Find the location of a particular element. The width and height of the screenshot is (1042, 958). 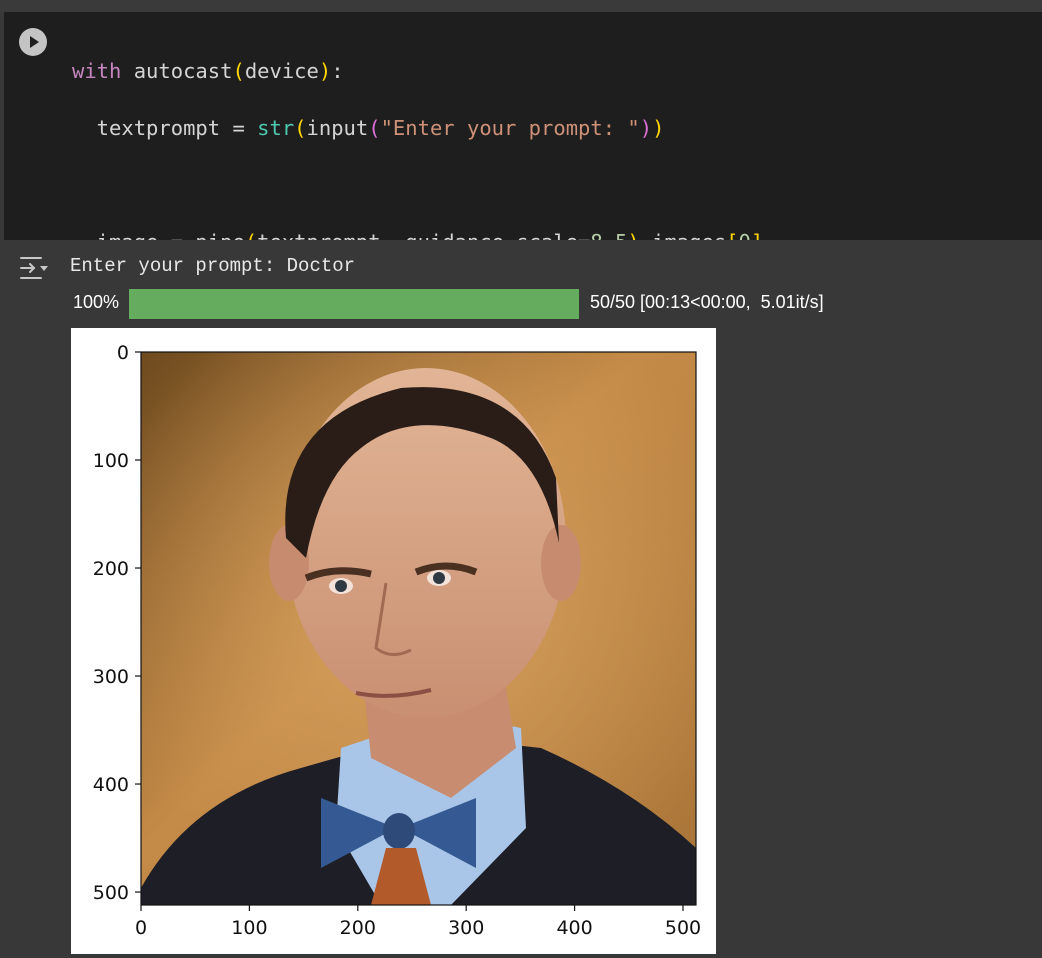

y-tick-label: 0 is located at coordinates (123, 353).